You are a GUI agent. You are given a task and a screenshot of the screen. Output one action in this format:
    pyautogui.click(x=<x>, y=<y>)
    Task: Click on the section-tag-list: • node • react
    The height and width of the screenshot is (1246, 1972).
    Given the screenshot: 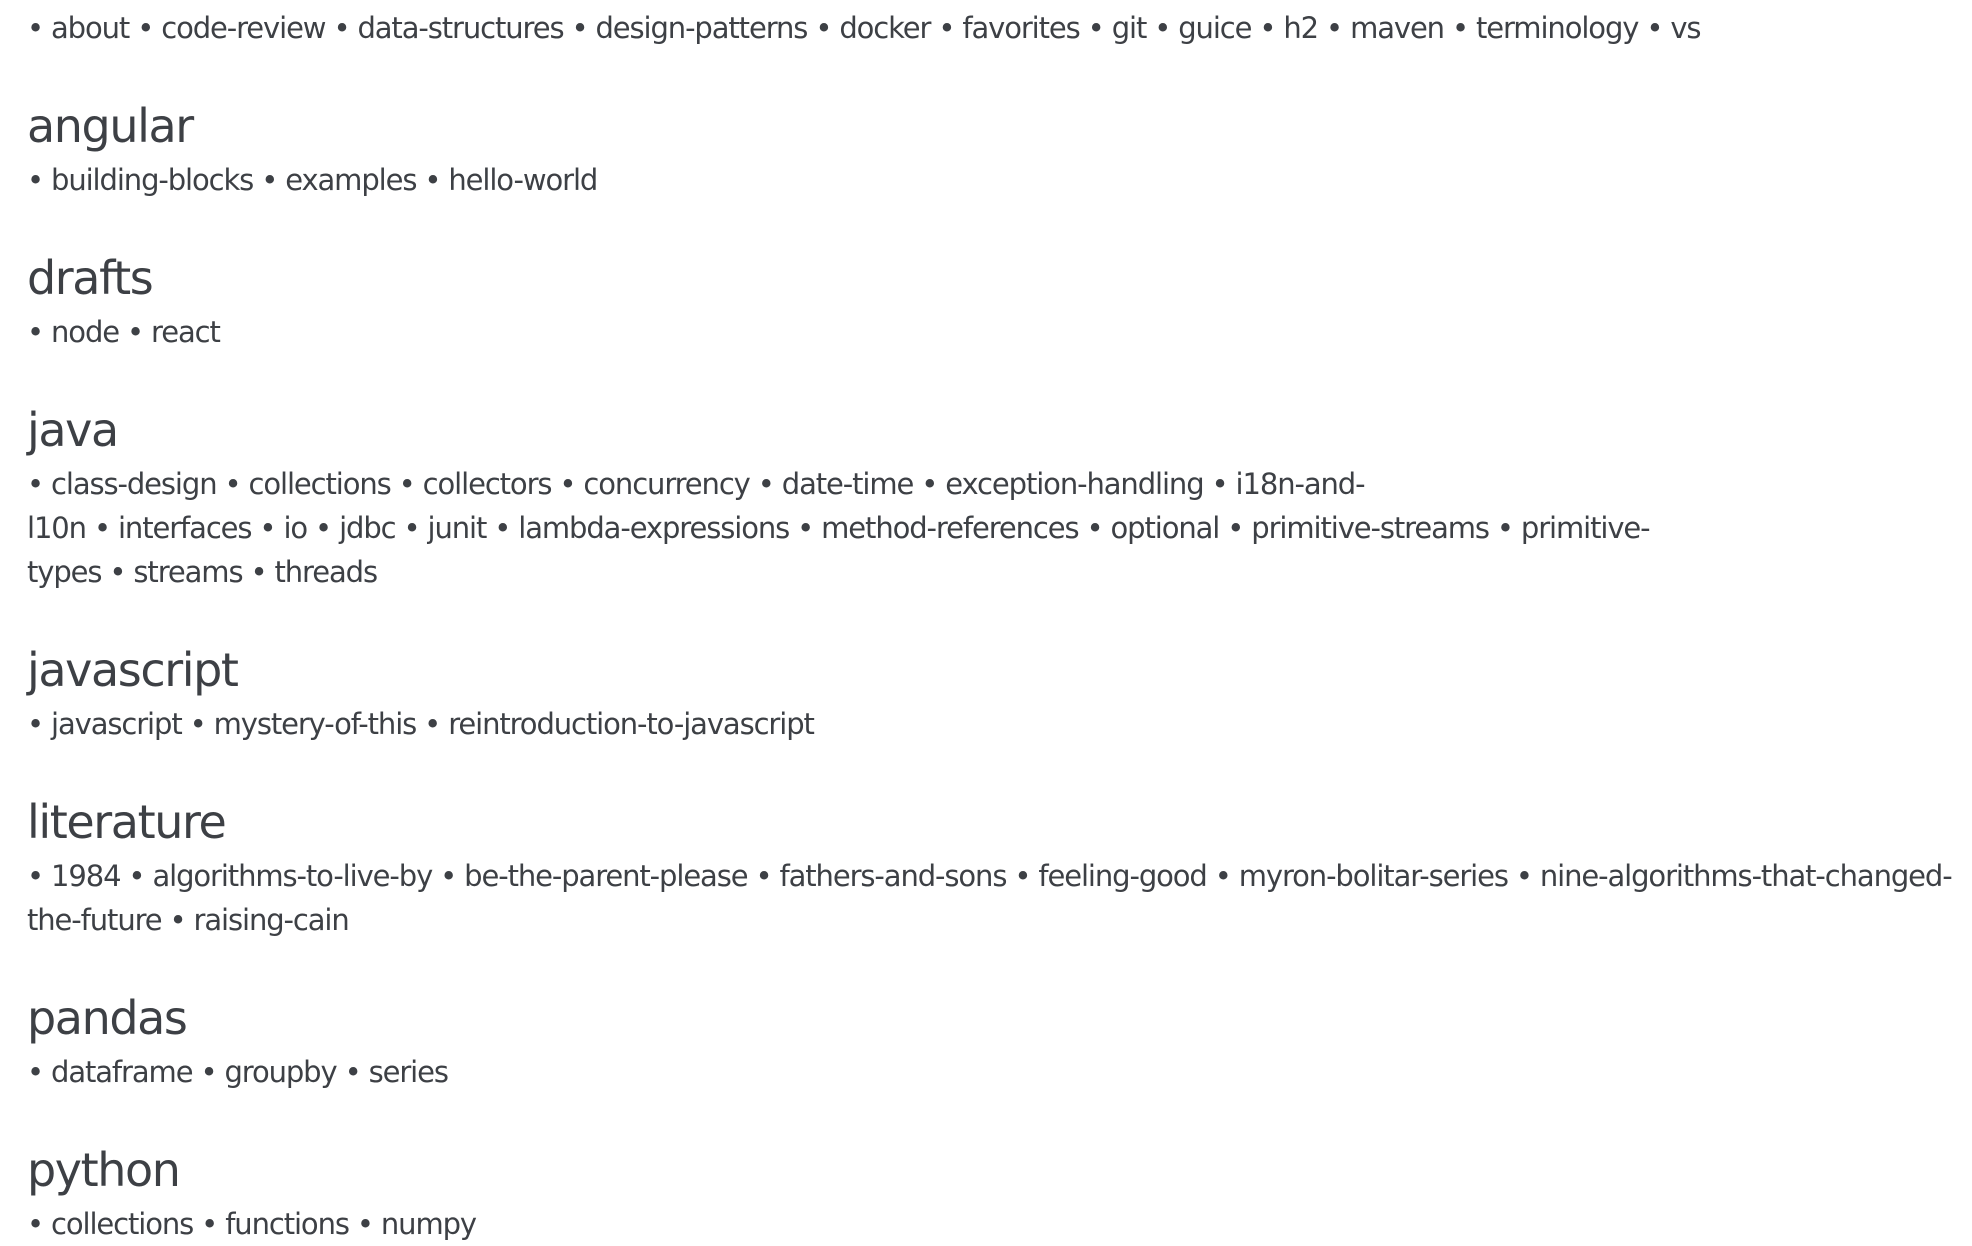 What is the action you would take?
    pyautogui.click(x=997, y=332)
    